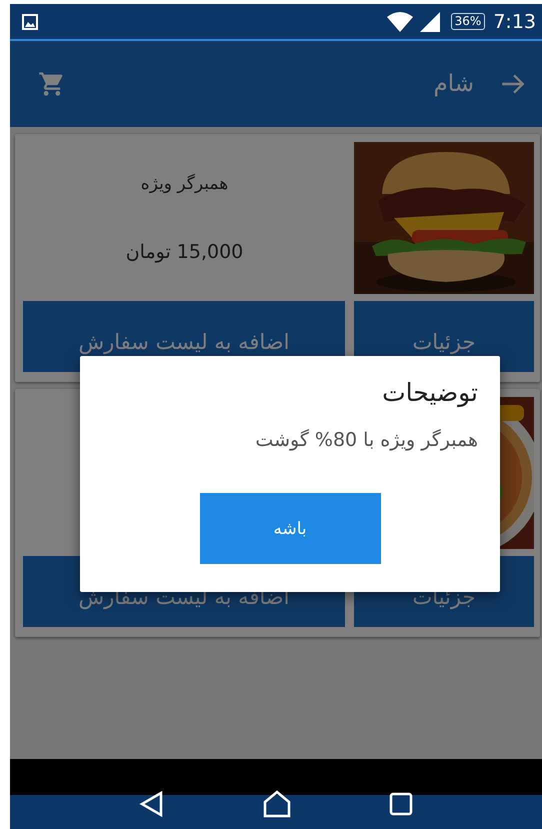  I want to click on product-name: همبرگر ویژه, so click(184, 184).